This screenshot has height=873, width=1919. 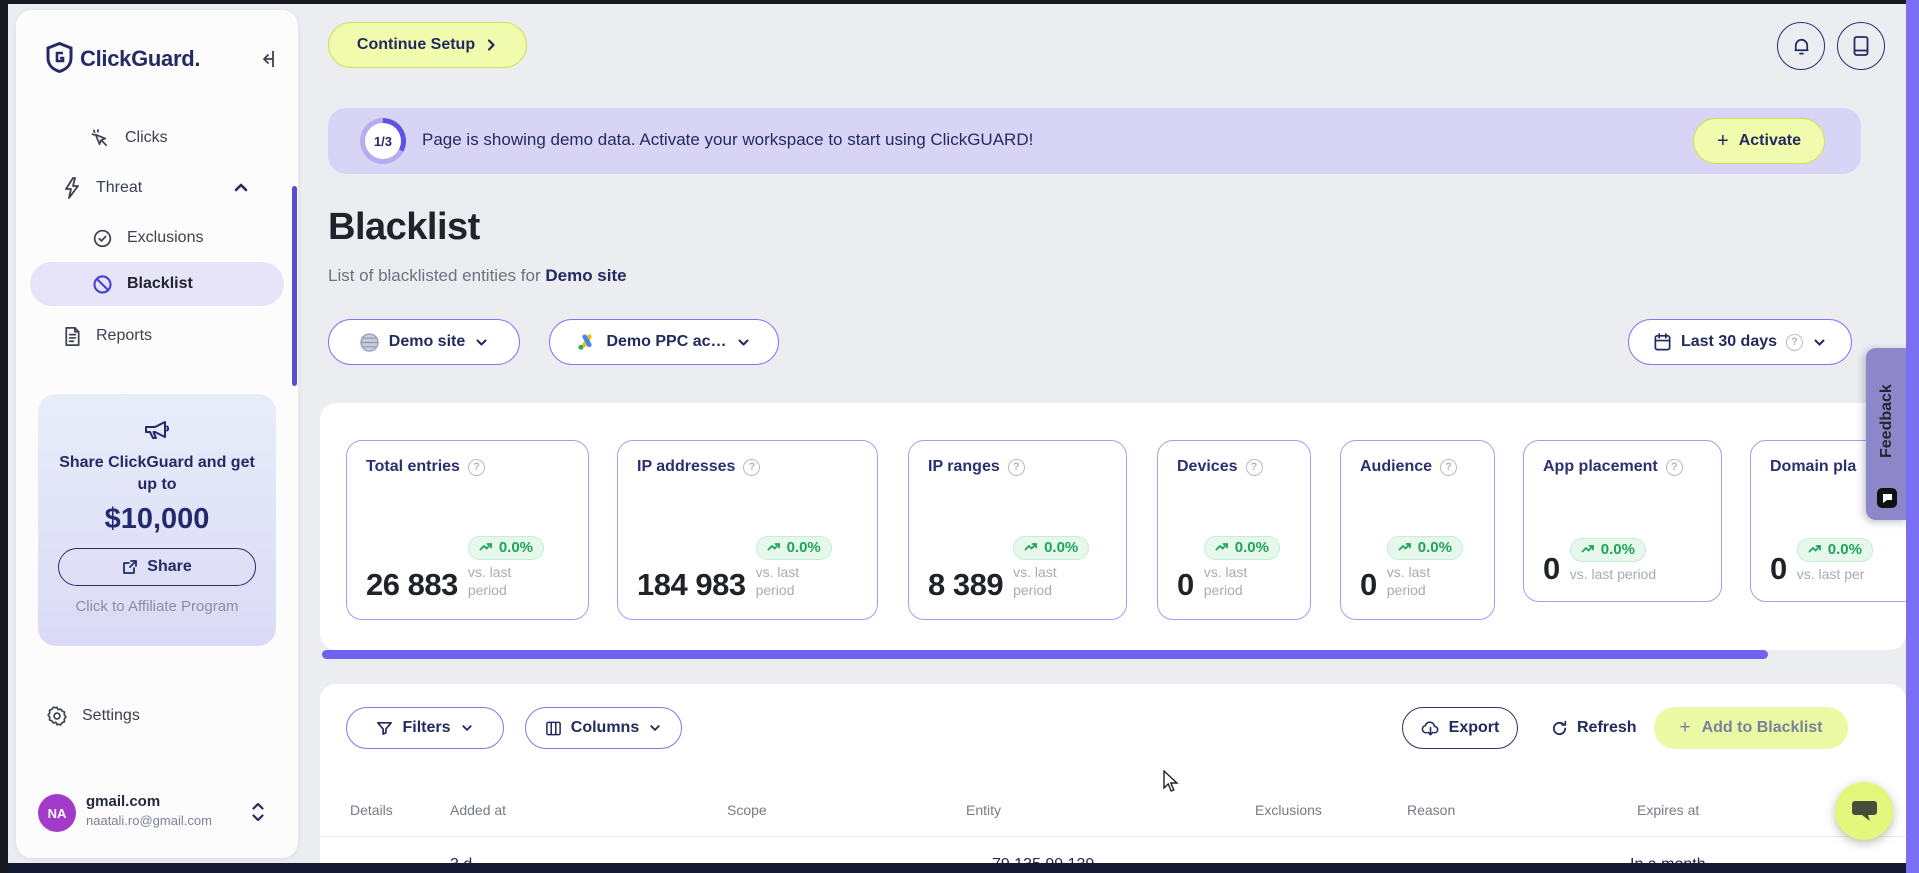 What do you see at coordinates (1685, 727) in the screenshot?
I see `plus-icon: +` at bounding box center [1685, 727].